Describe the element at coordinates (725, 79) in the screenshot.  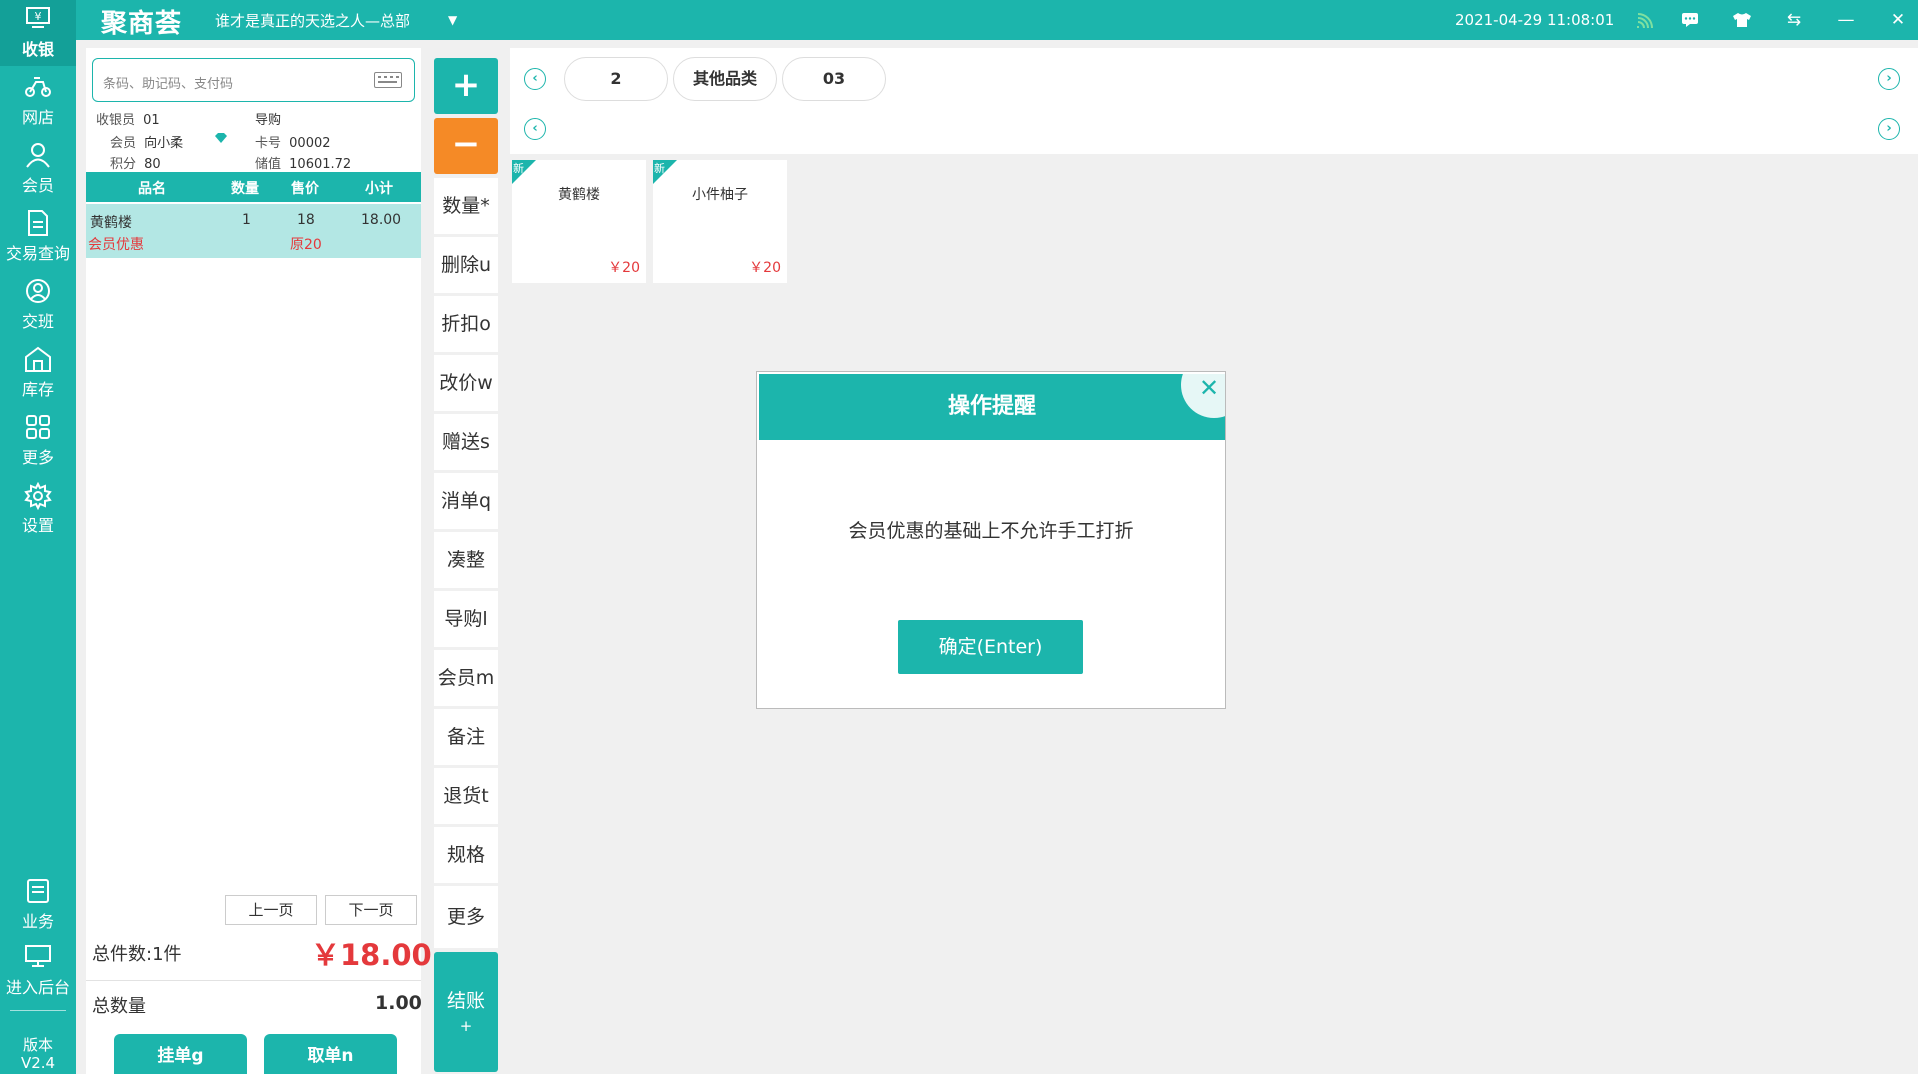
I see `category-tab: 其他品类` at that location.